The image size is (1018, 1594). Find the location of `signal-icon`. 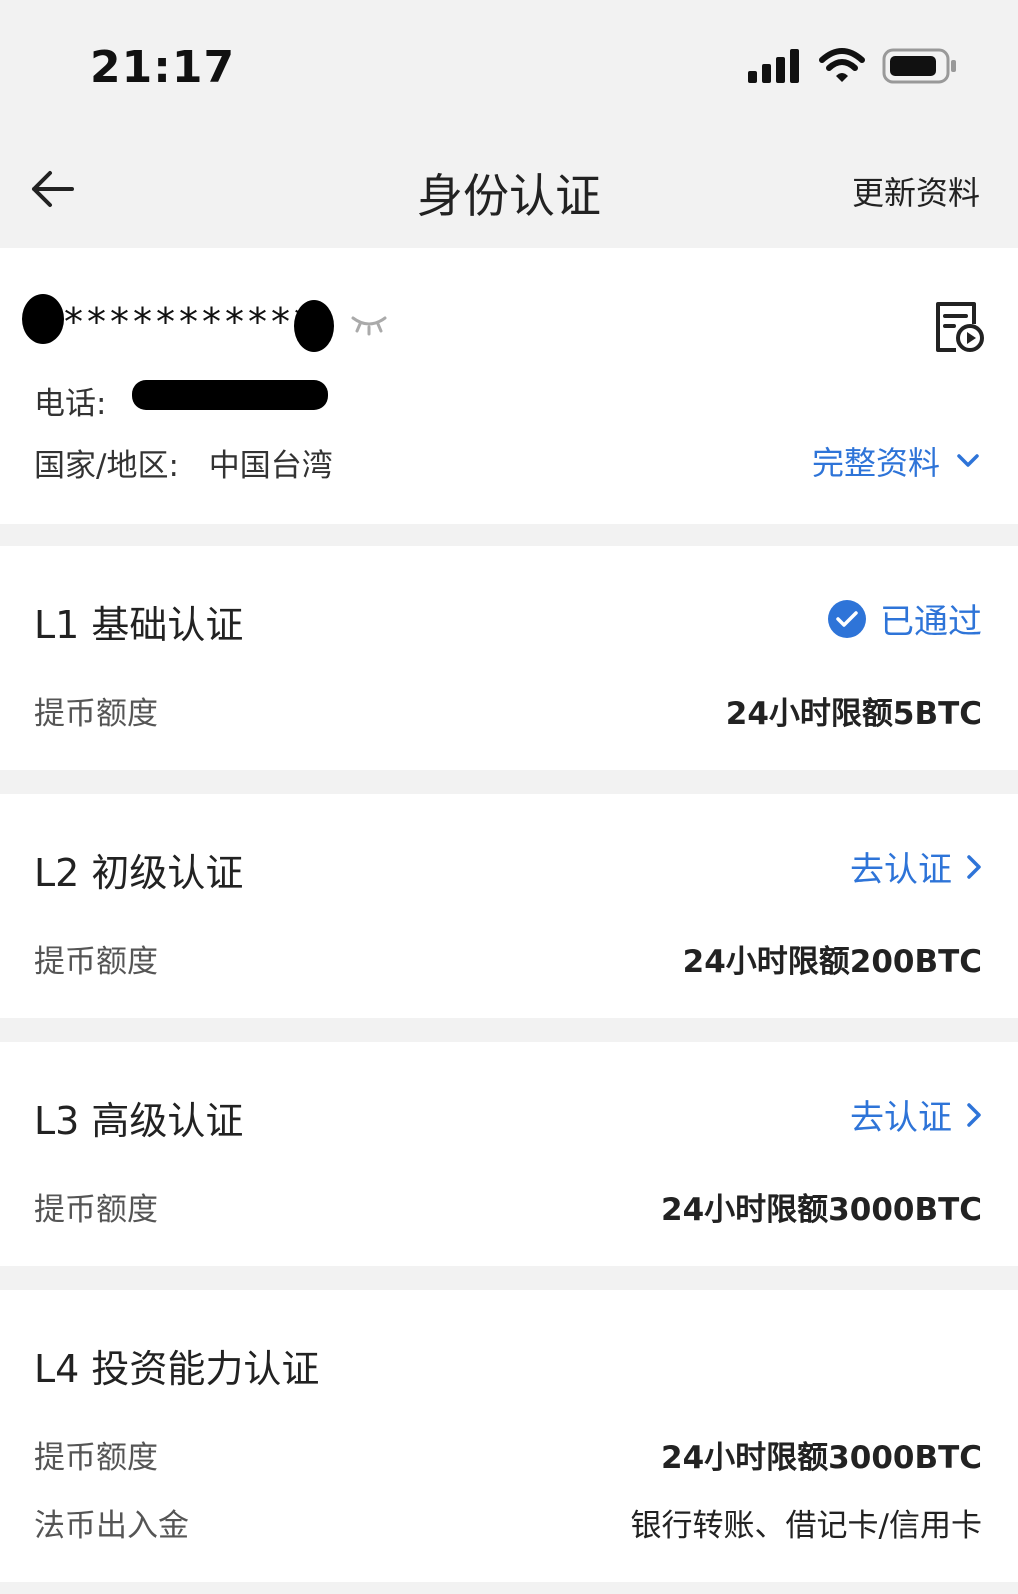

signal-icon is located at coordinates (773, 66).